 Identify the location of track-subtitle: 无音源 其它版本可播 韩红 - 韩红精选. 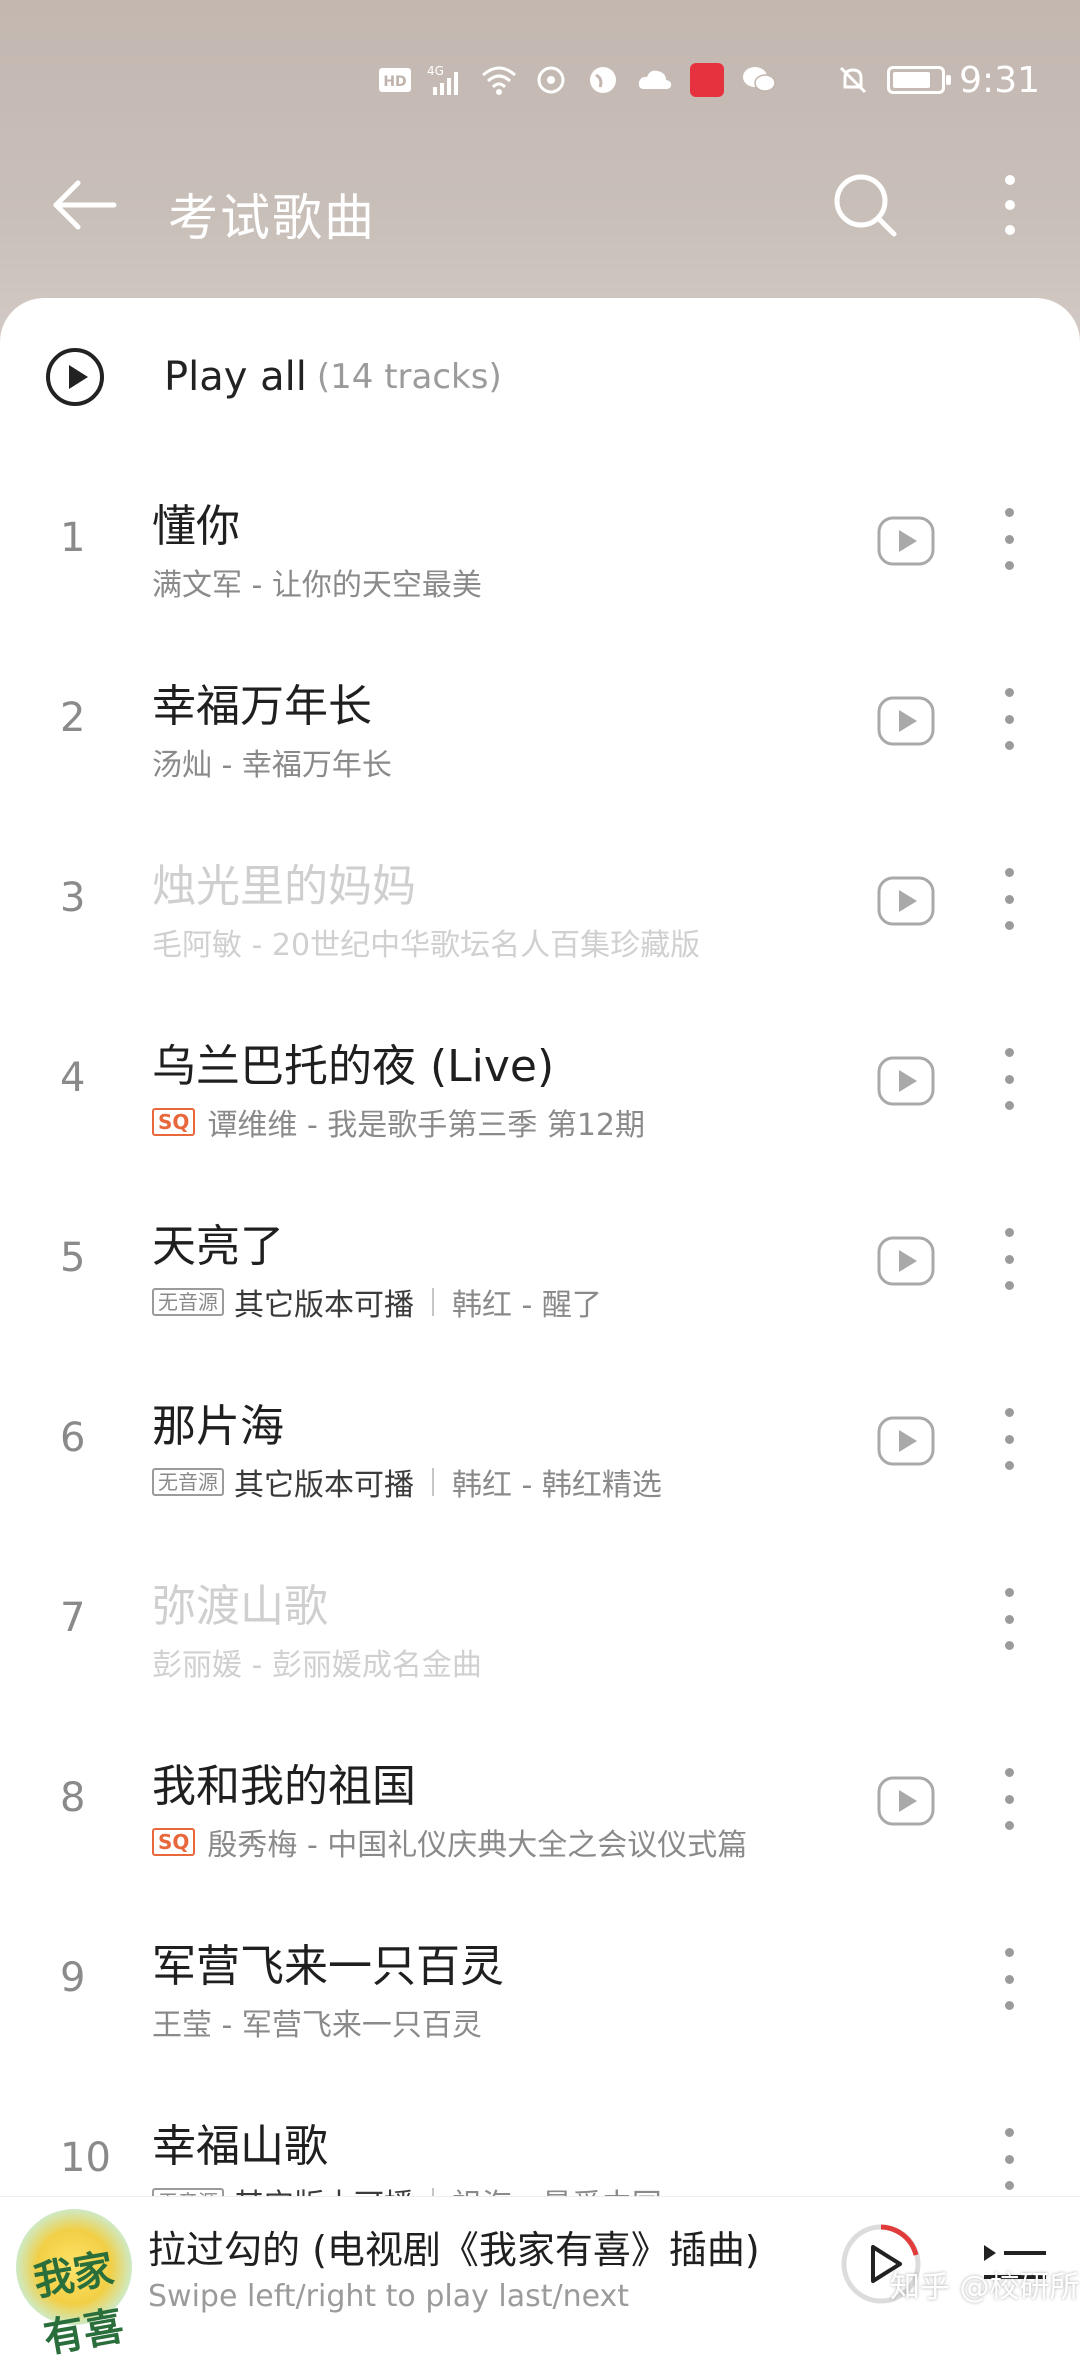
(407, 1482).